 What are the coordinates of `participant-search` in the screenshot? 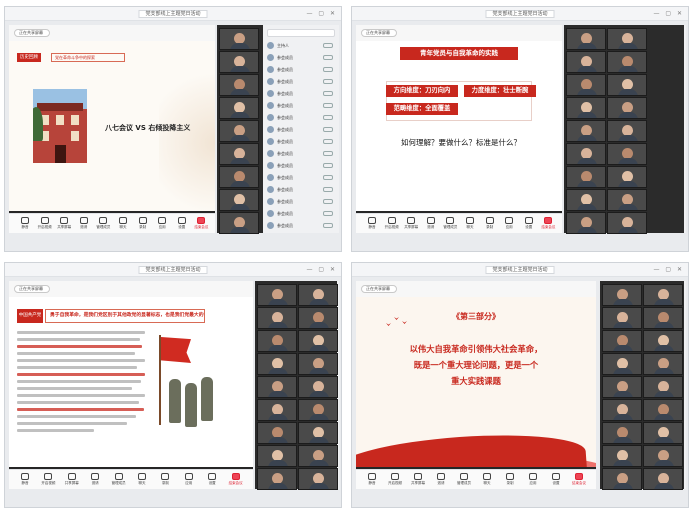 It's located at (301, 33).